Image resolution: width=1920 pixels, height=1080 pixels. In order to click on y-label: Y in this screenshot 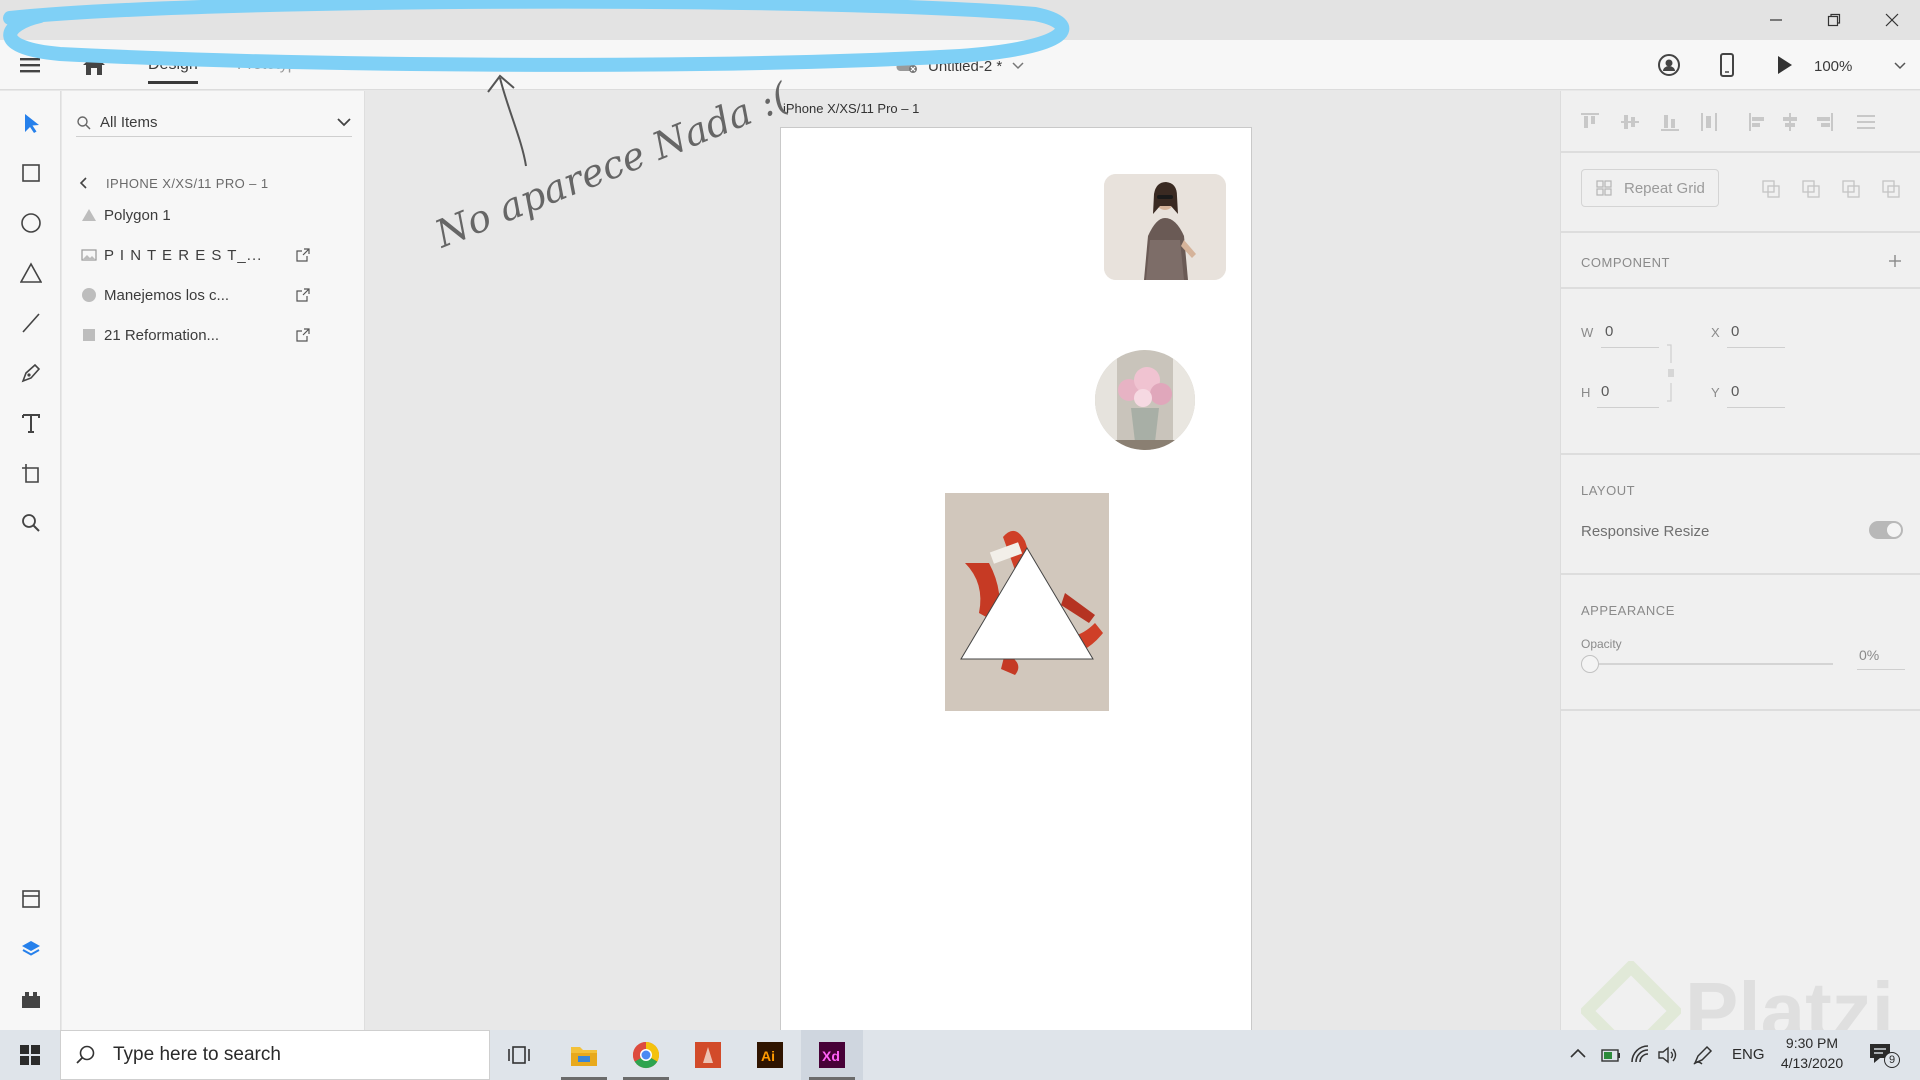, I will do `click(1715, 392)`.